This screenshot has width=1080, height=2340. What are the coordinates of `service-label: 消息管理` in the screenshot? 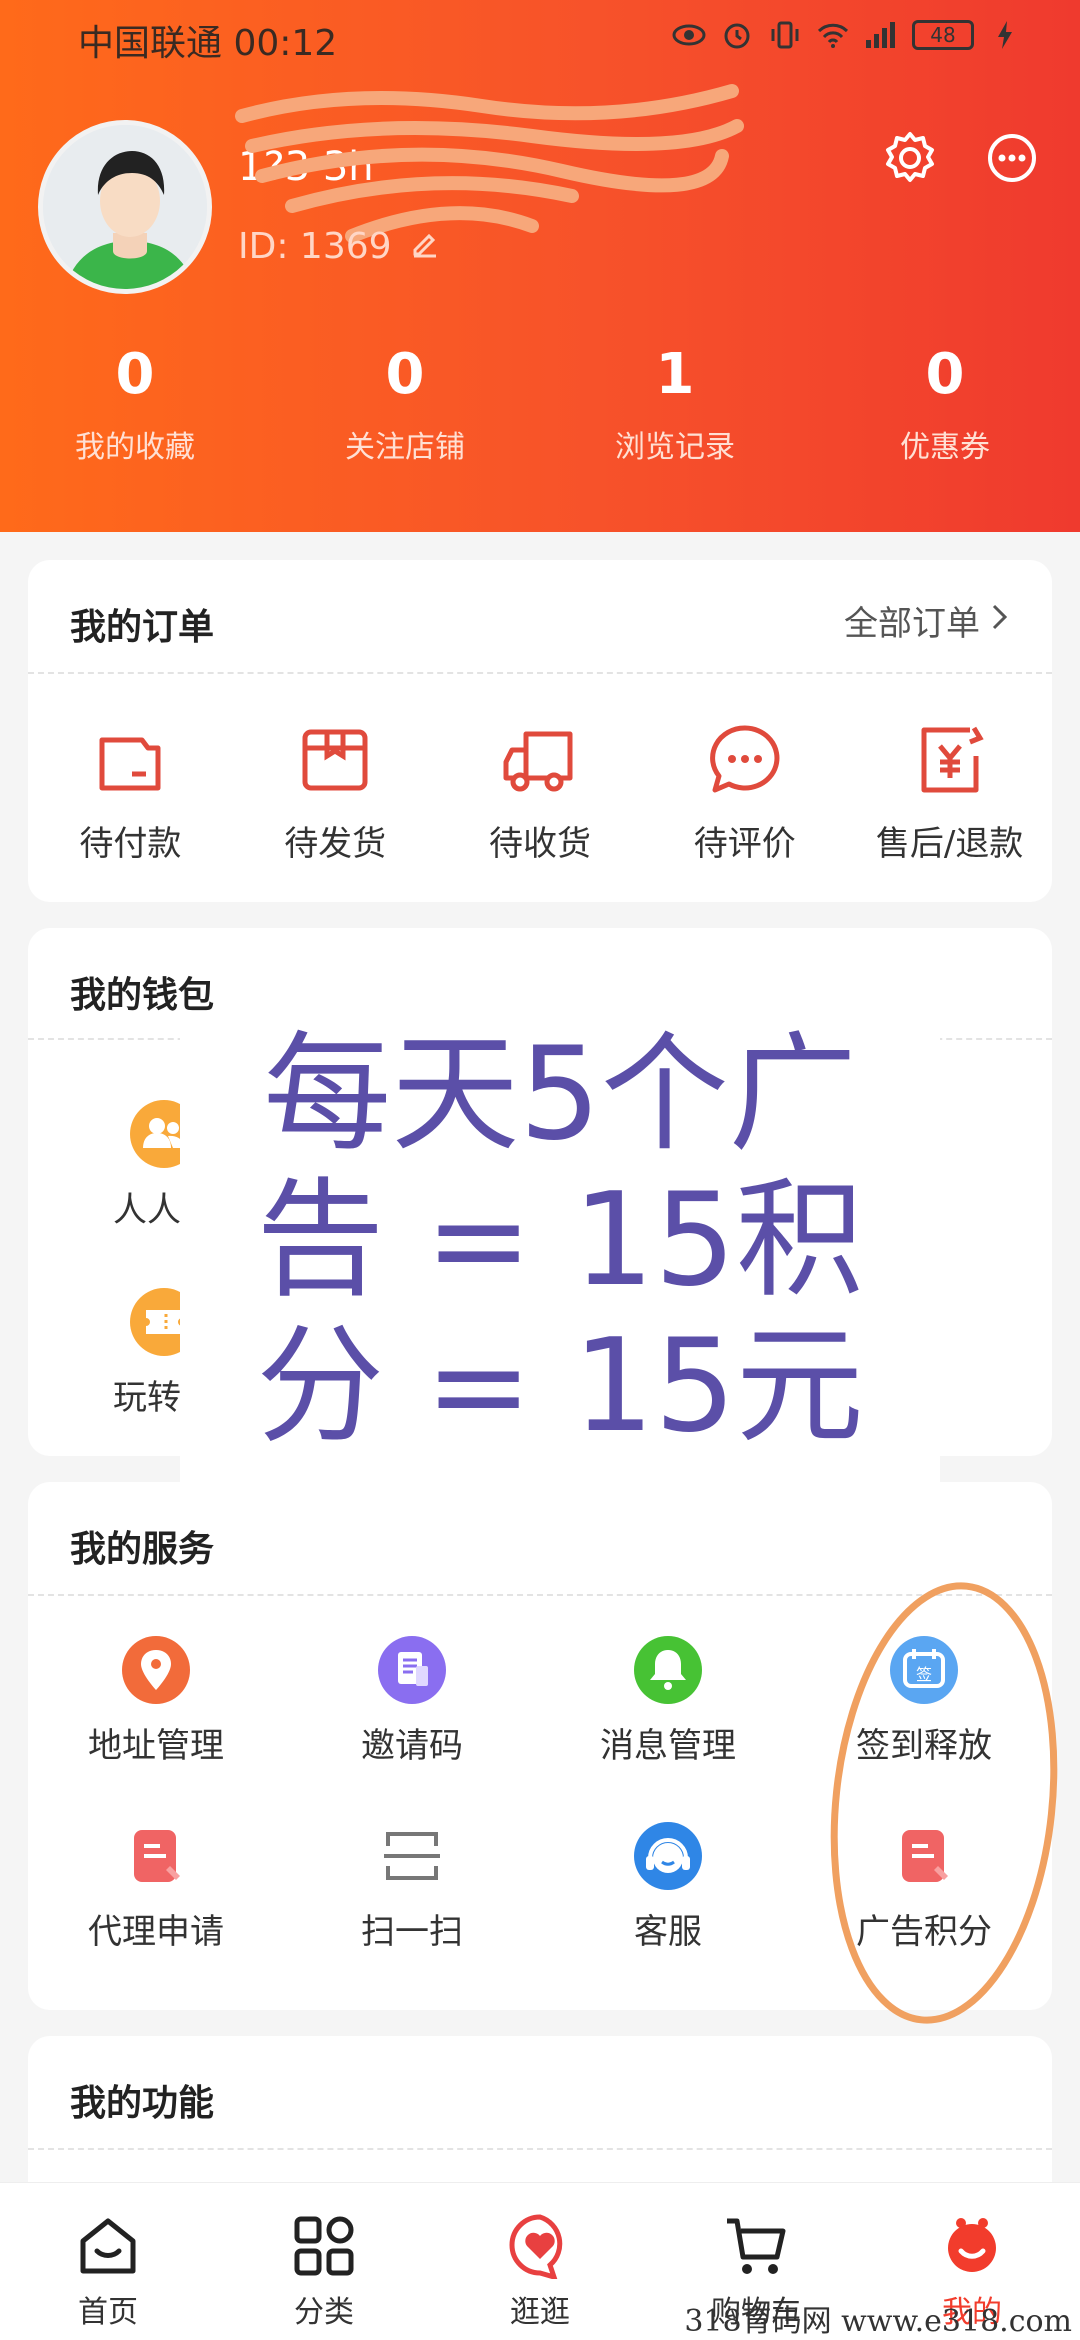 It's located at (668, 1746).